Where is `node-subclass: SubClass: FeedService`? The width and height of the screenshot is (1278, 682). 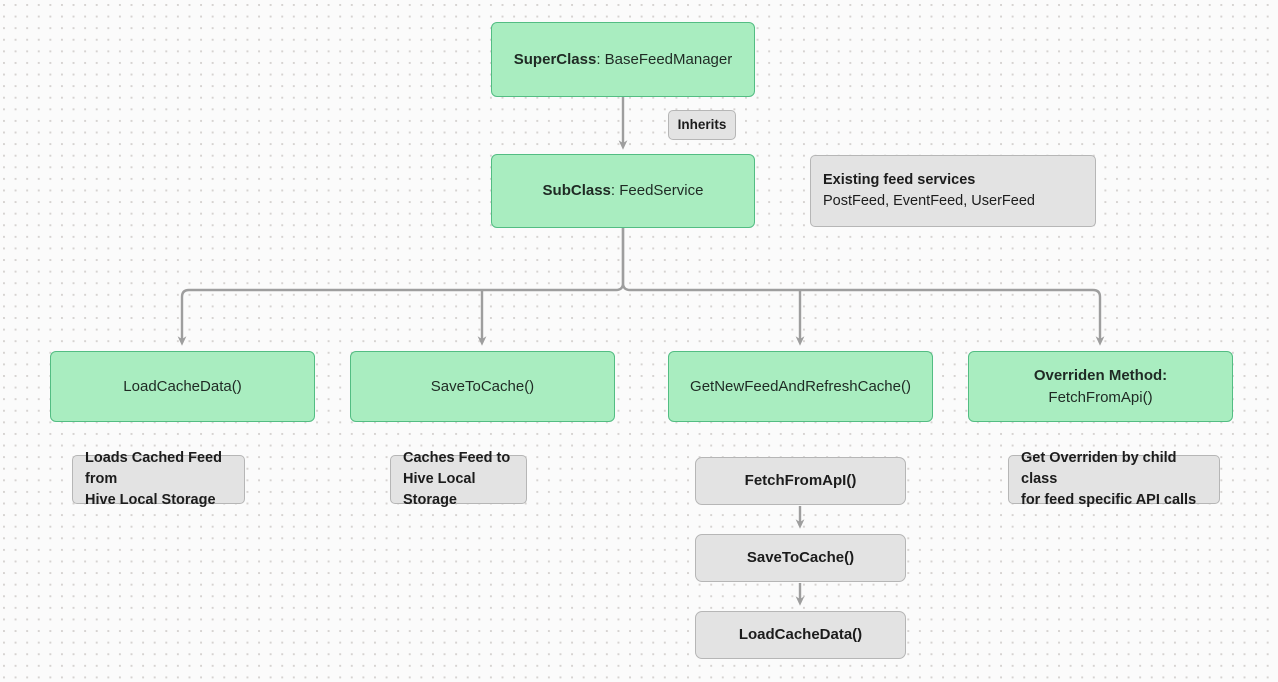
node-subclass: SubClass: FeedService is located at coordinates (623, 191).